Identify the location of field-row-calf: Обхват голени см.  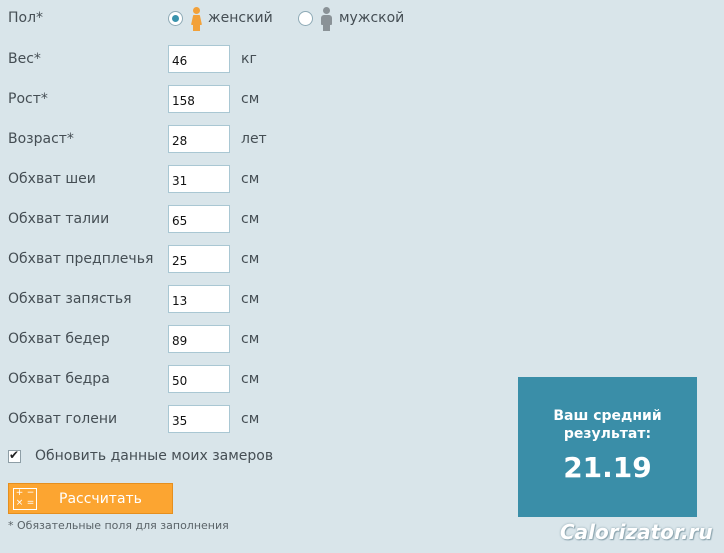
(250, 420).